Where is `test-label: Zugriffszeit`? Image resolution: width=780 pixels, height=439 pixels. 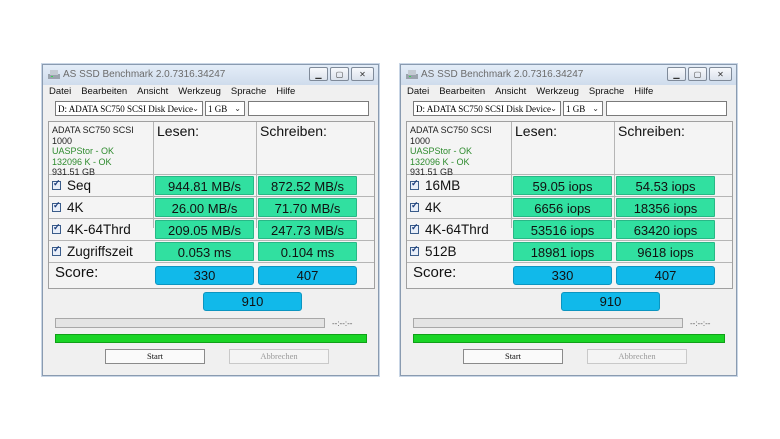 test-label: Zugriffszeit is located at coordinates (100, 251).